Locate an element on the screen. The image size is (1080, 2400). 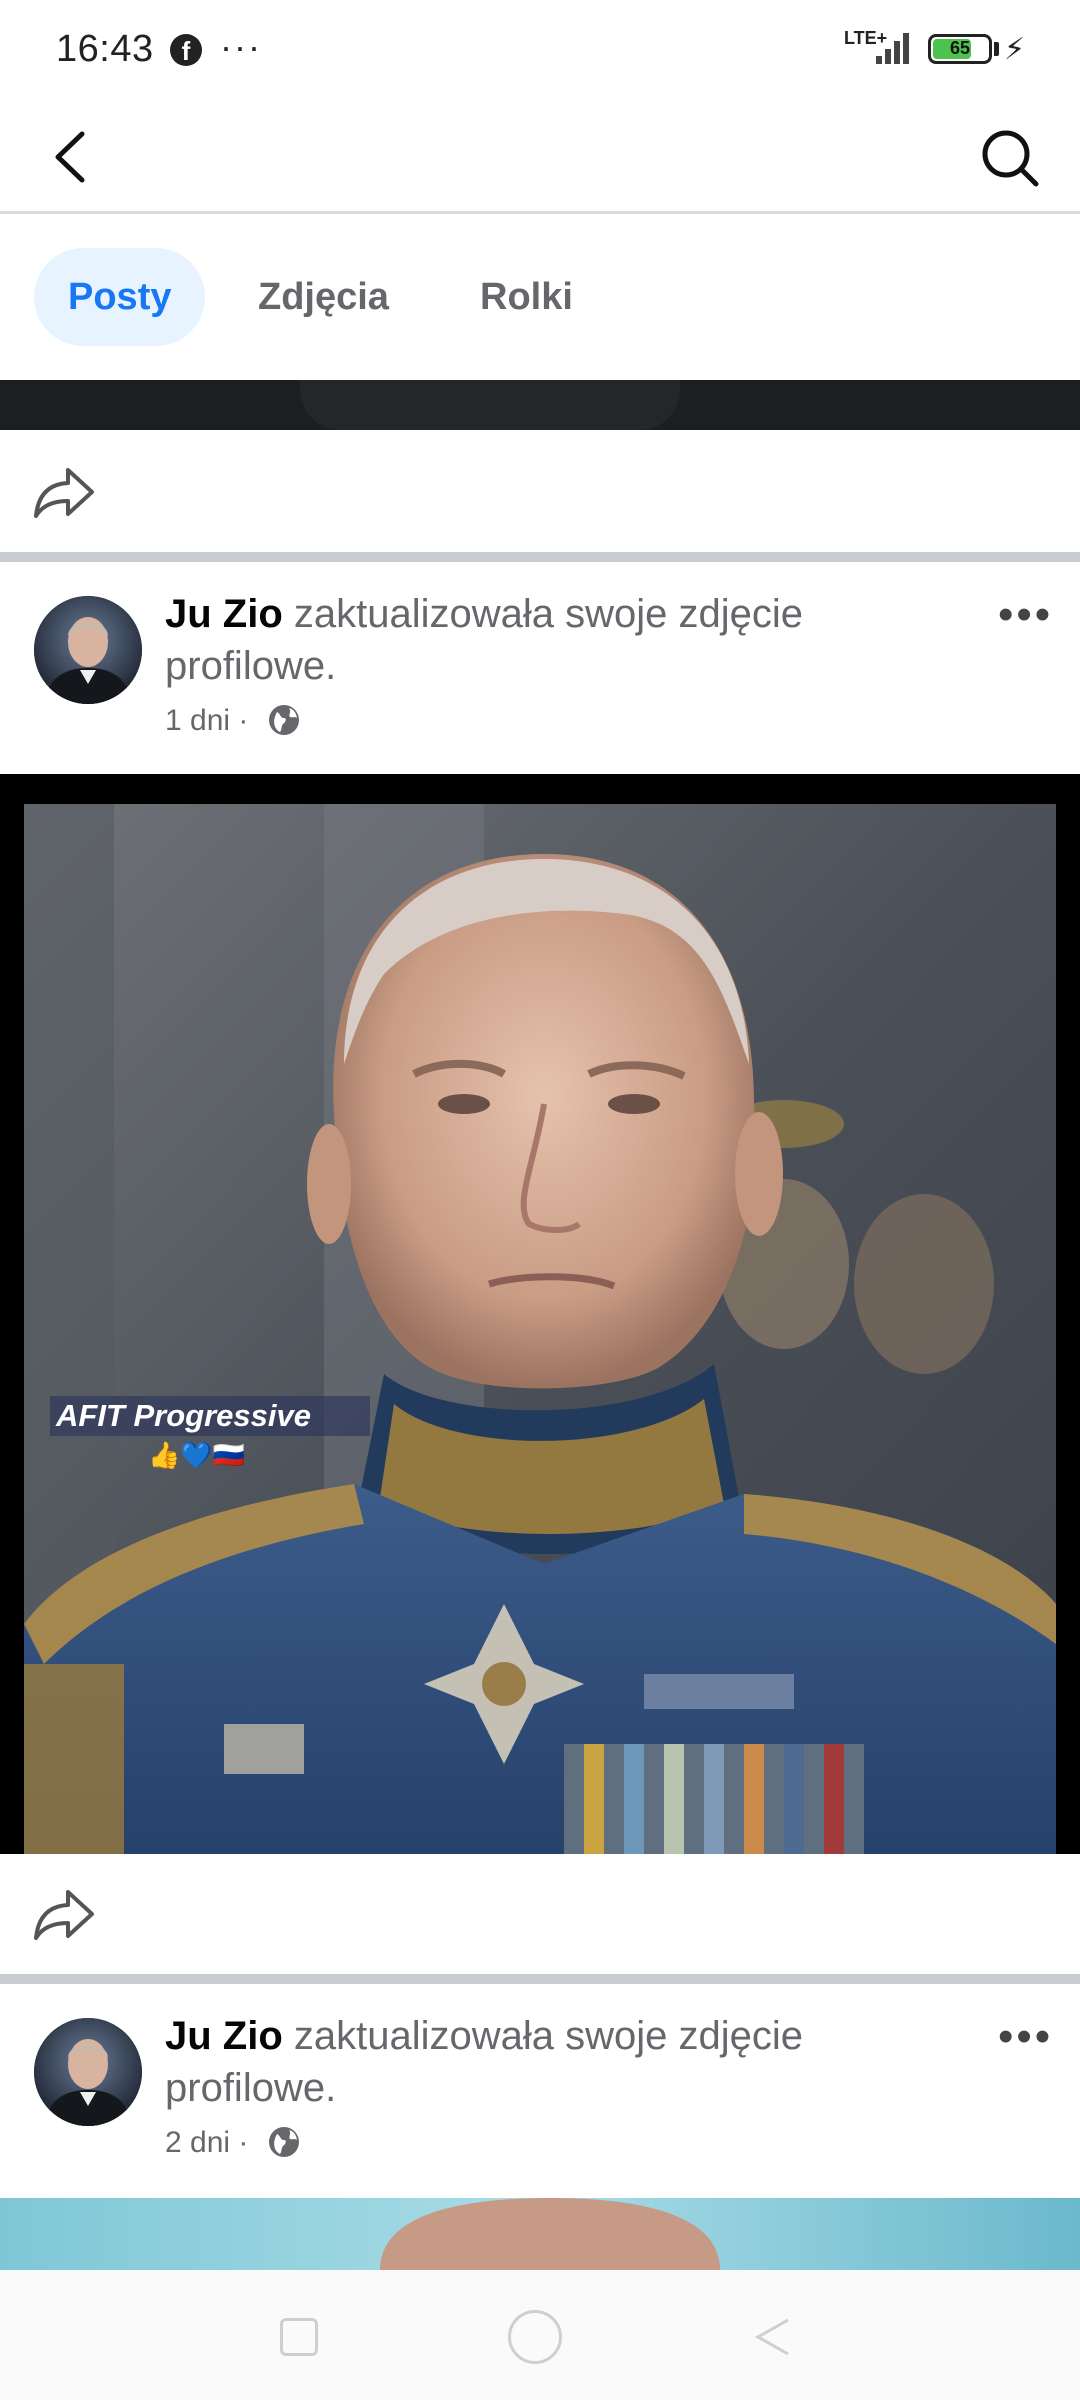
top-navigation is located at coordinates (540, 157).